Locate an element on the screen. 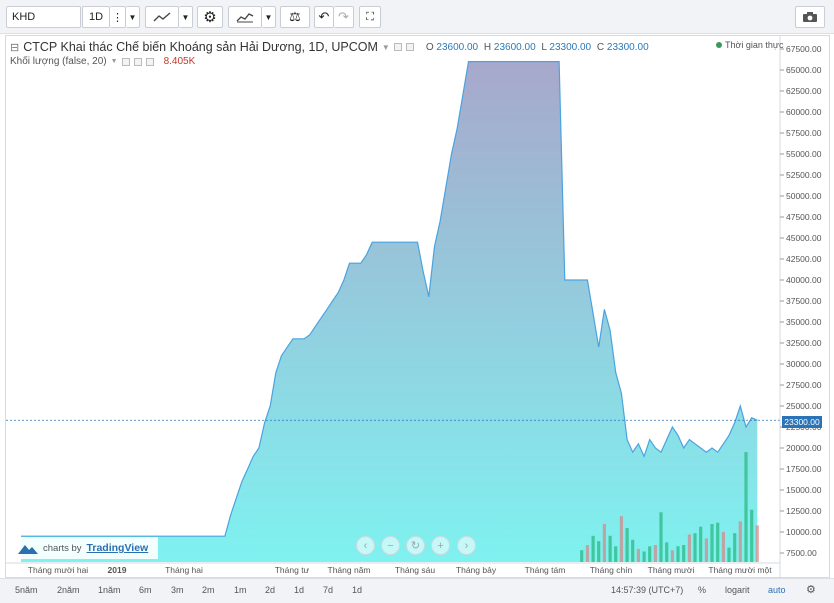  volume-label: Khối lượng (false, 20) is located at coordinates (58, 61).